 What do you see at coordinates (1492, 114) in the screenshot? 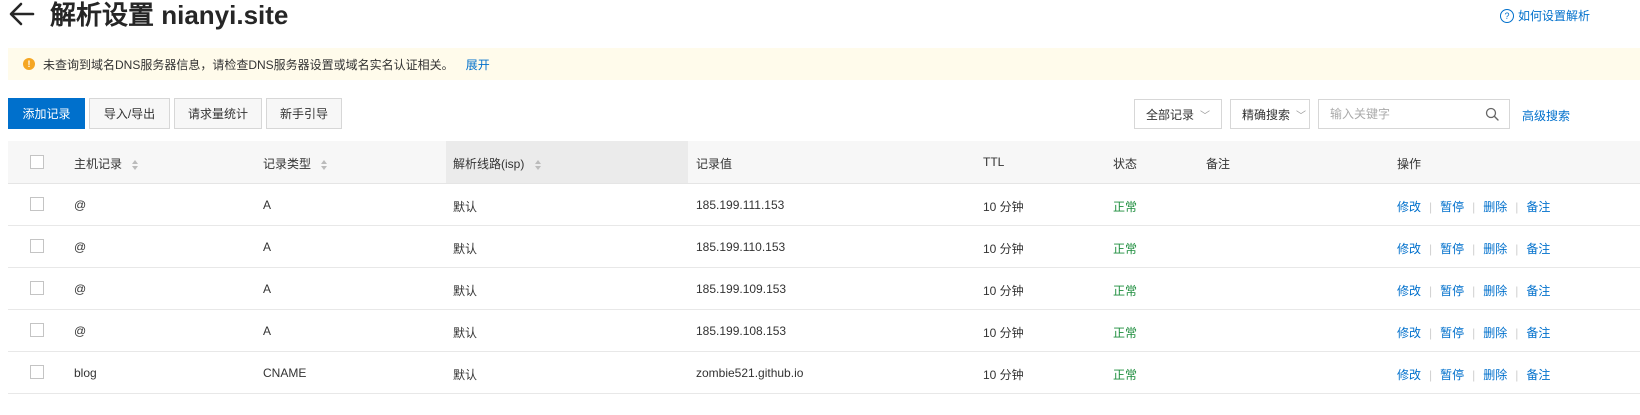
I see `search-icon` at bounding box center [1492, 114].